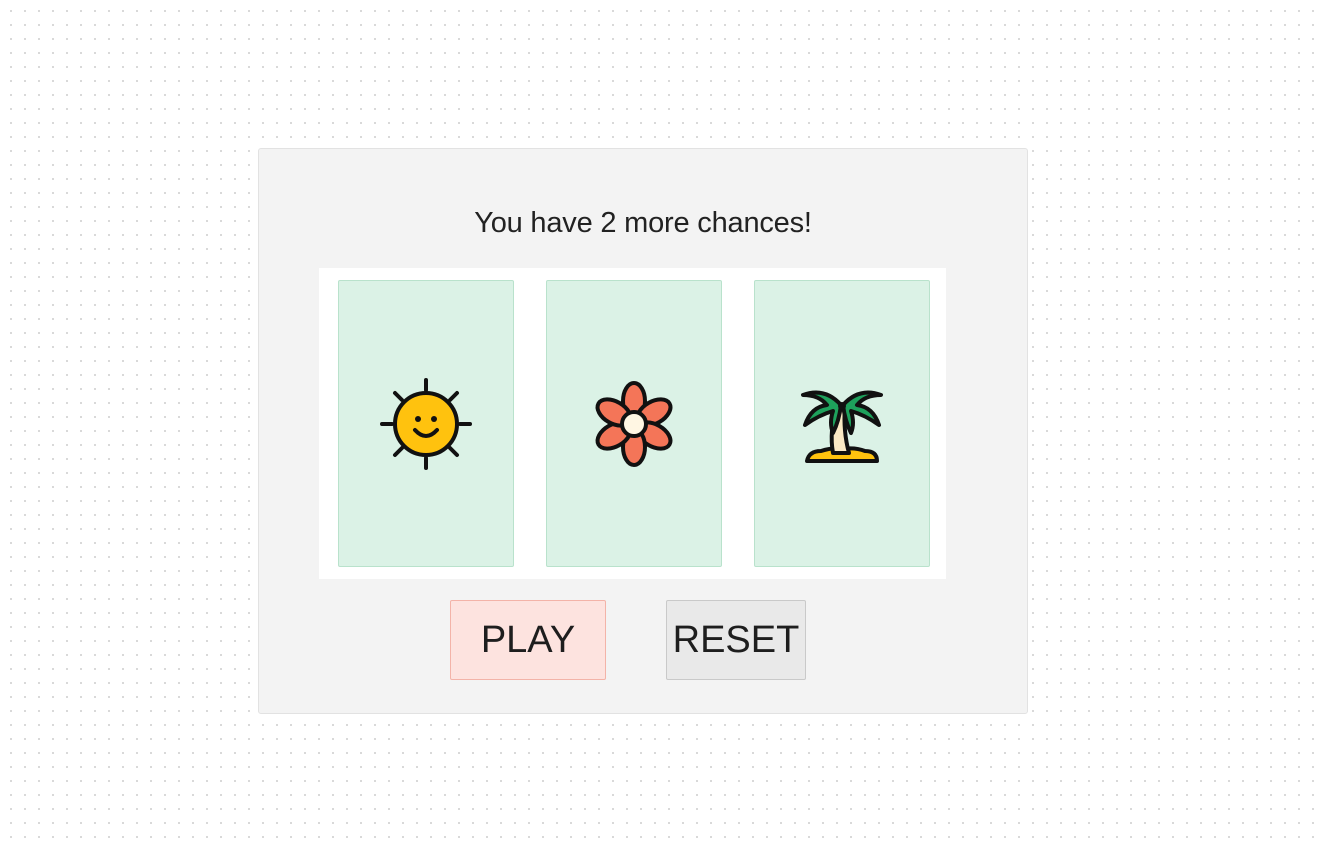 Image resolution: width=1318 pixels, height=844 pixels. I want to click on flower-icon, so click(634, 423).